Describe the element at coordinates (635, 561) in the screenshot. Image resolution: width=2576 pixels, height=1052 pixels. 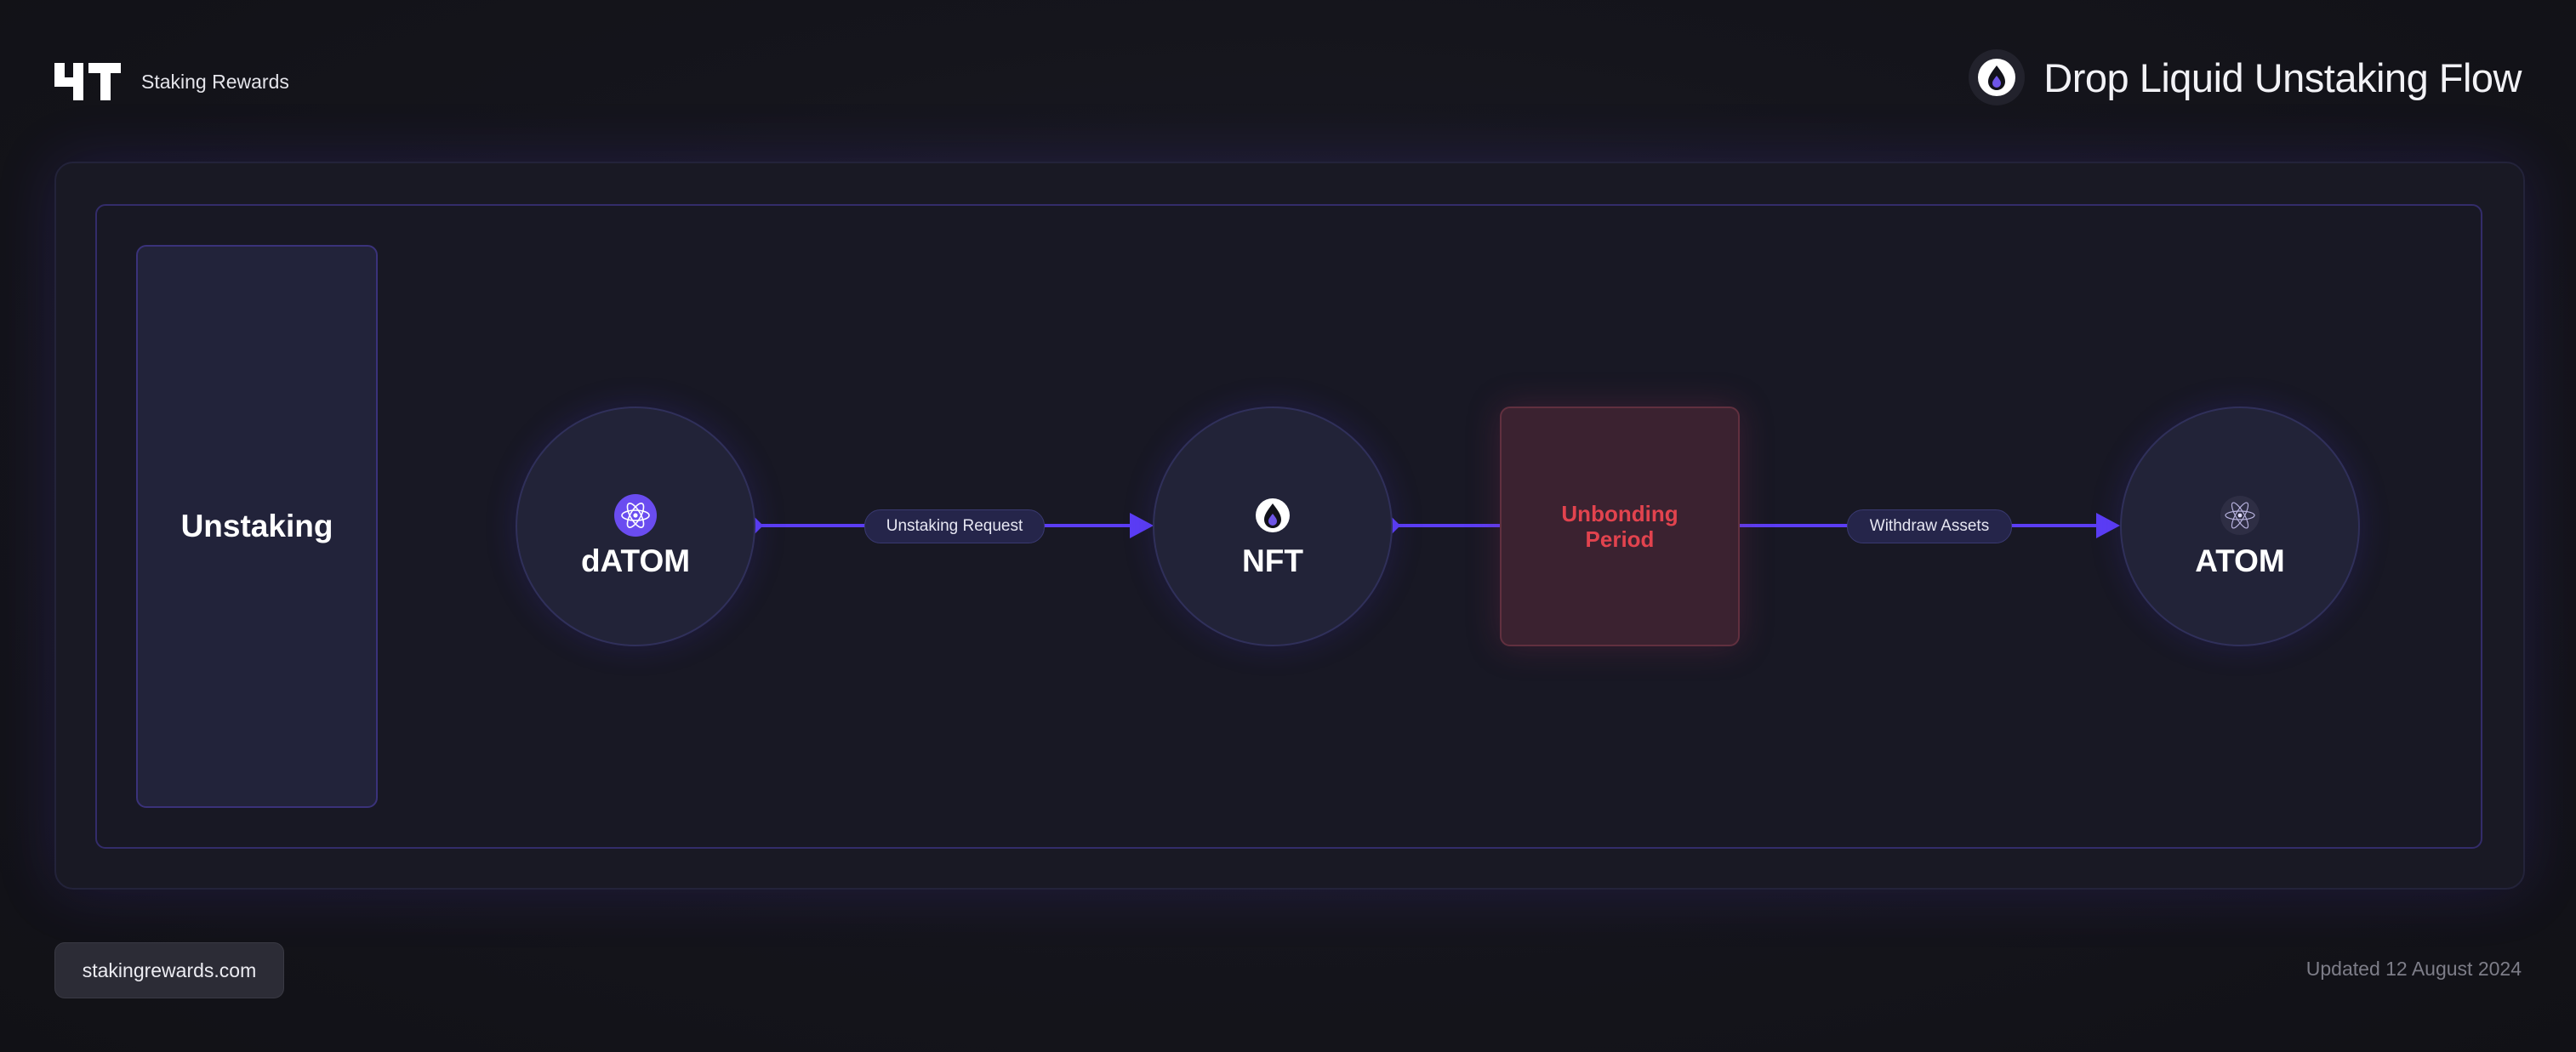
I see `node-label-datom: dATOM` at that location.